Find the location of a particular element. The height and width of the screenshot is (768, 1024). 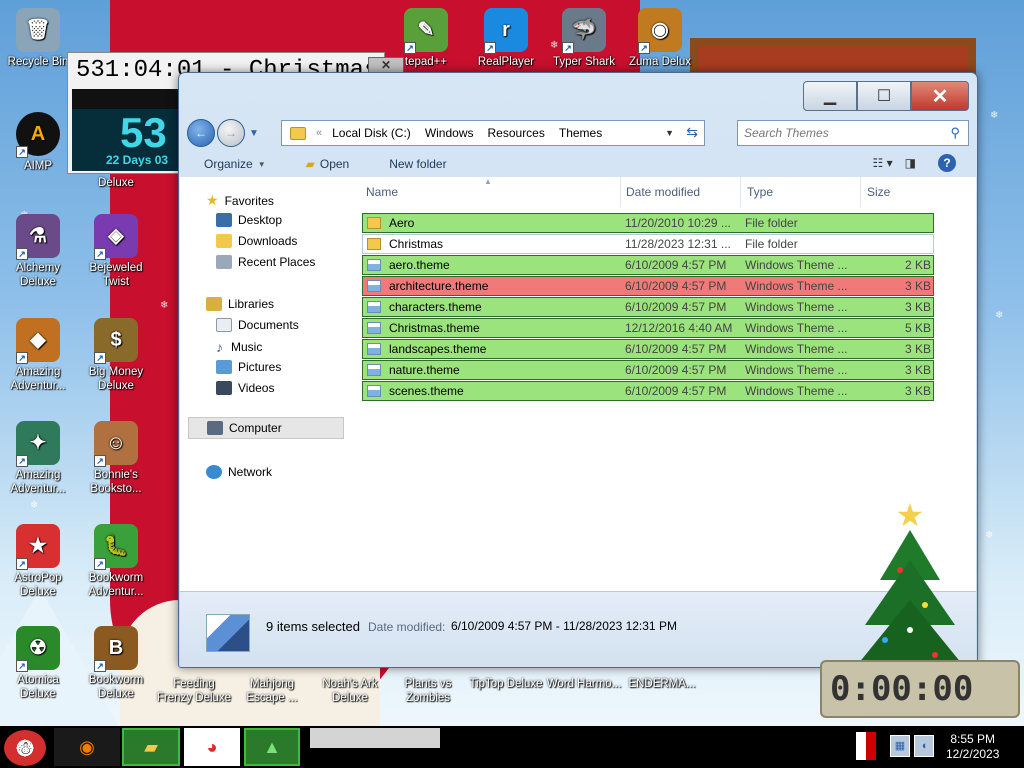

christmas-tree-icon: ▲ is located at coordinates (272, 746).